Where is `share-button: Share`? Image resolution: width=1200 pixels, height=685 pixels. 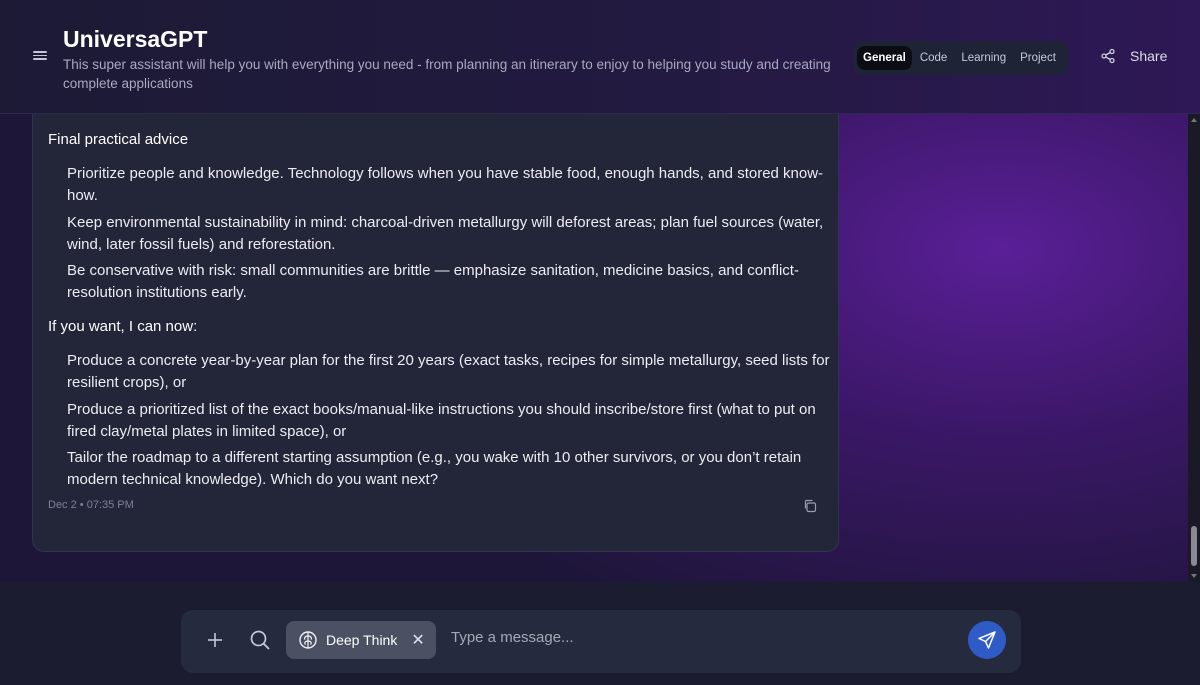 share-button: Share is located at coordinates (1133, 56).